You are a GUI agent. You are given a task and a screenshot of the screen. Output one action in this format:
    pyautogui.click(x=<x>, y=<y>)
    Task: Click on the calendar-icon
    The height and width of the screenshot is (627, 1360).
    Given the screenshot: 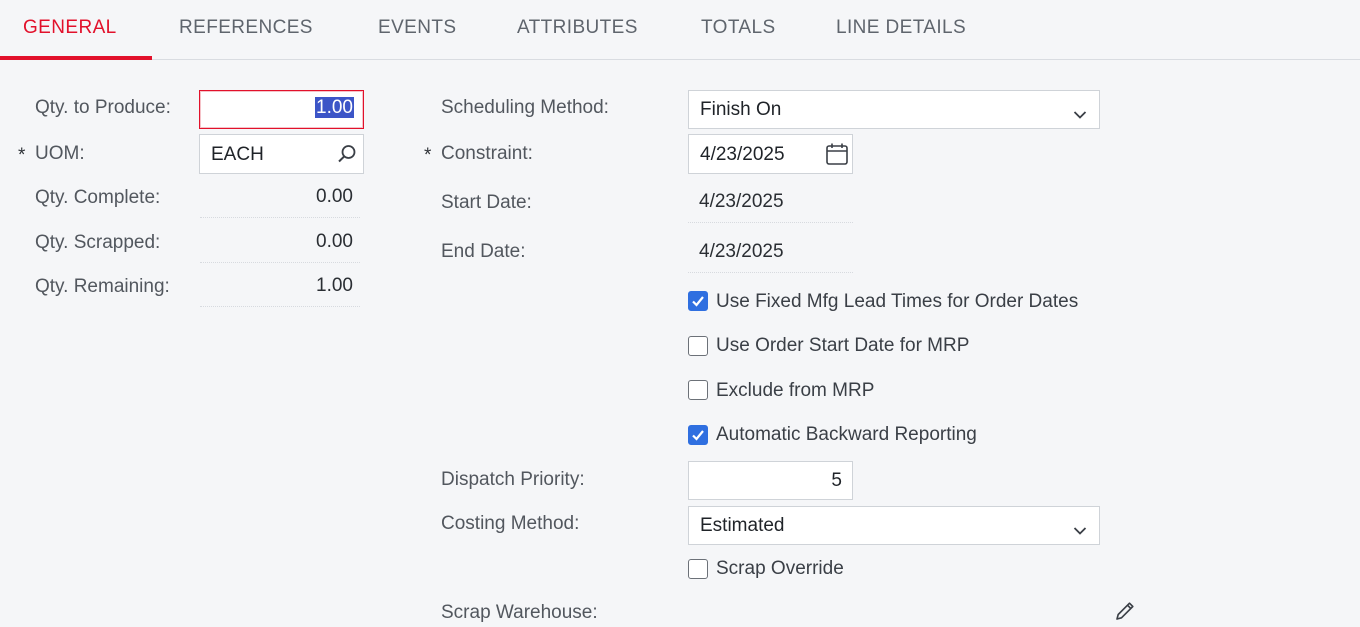 What is the action you would take?
    pyautogui.click(x=837, y=157)
    